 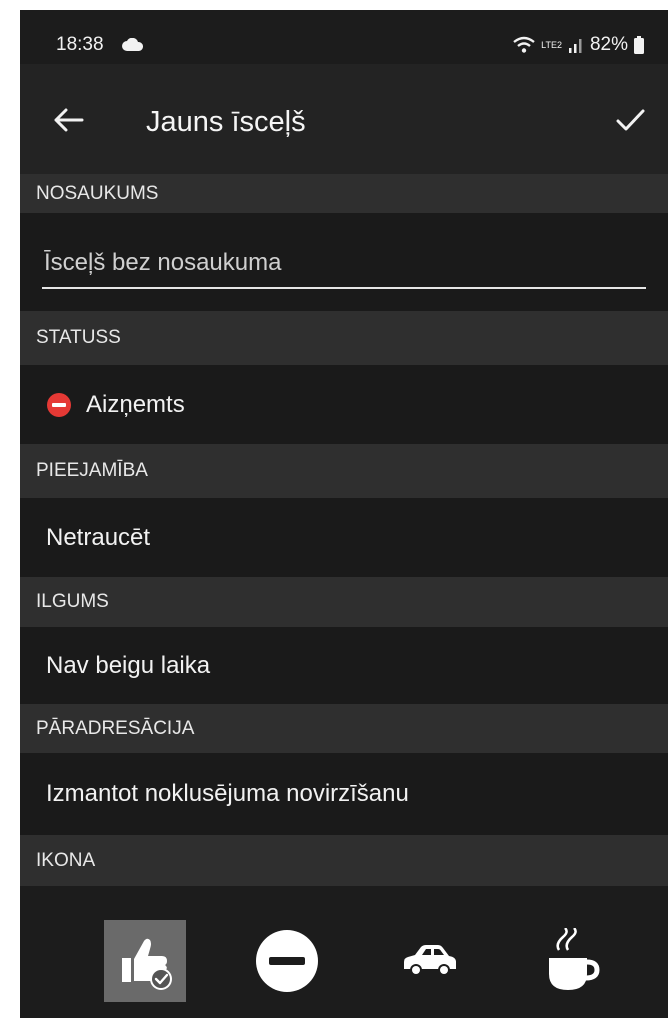 I want to click on duration-value: Nav beigu laika, so click(x=128, y=665).